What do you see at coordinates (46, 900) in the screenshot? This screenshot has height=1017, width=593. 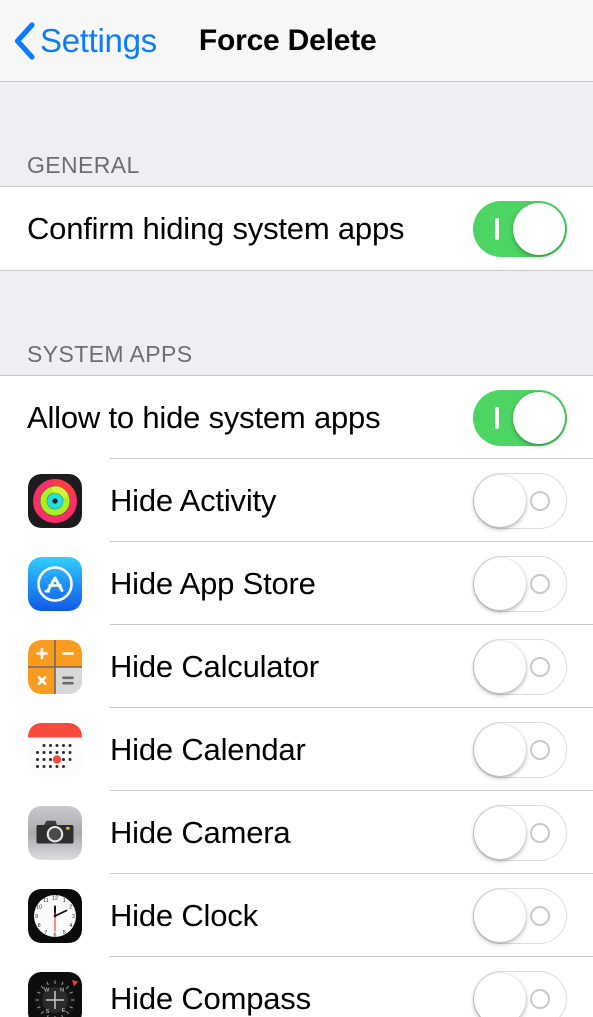 I see `svg-text: 11` at bounding box center [46, 900].